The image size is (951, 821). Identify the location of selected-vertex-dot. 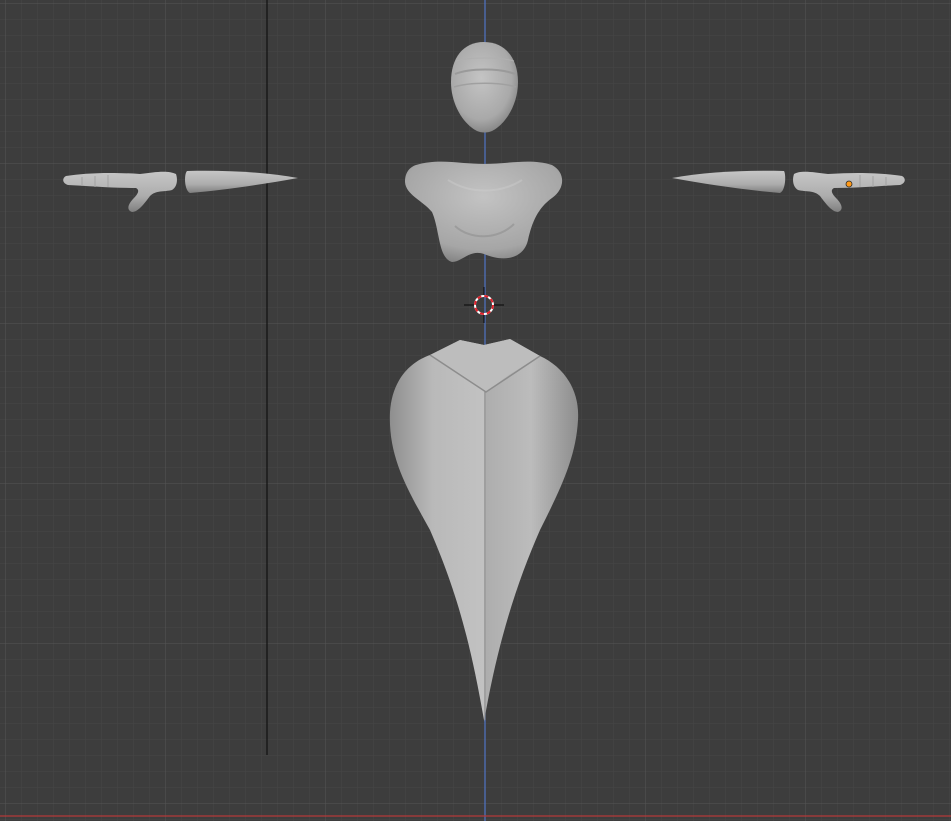
(849, 184).